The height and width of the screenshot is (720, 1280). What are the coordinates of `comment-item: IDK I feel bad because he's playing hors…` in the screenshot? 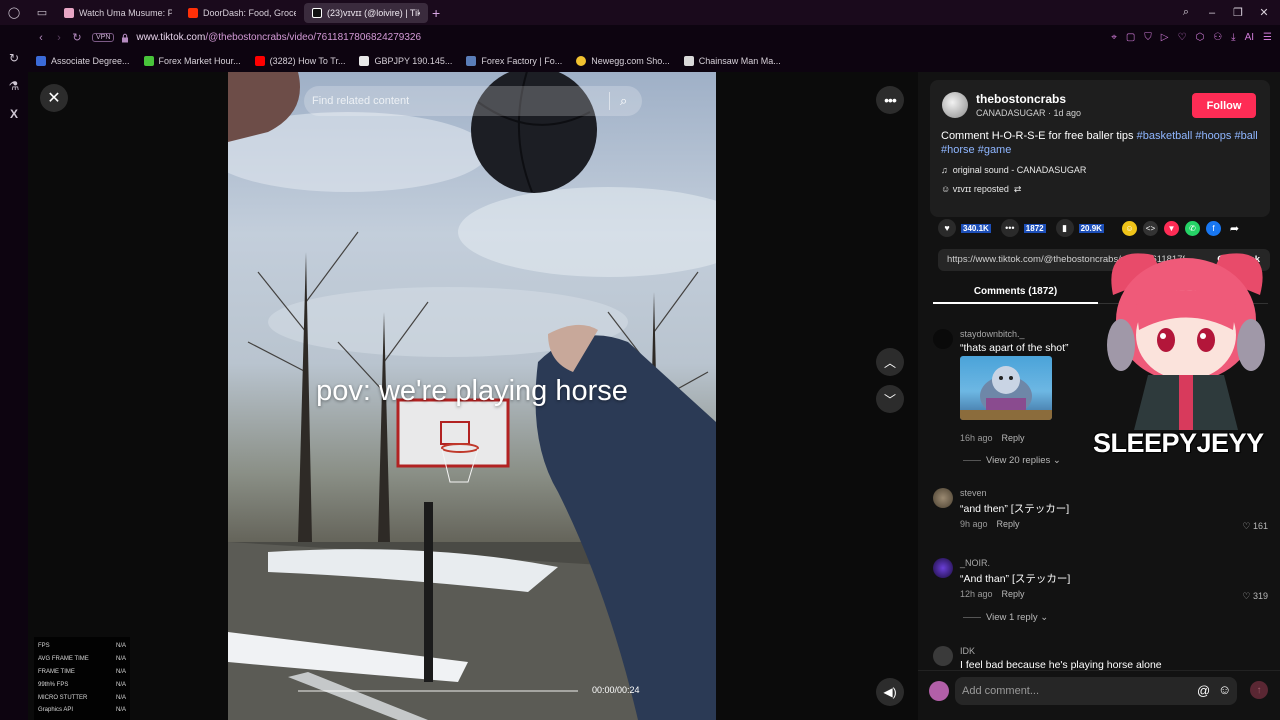 It's located at (1100, 658).